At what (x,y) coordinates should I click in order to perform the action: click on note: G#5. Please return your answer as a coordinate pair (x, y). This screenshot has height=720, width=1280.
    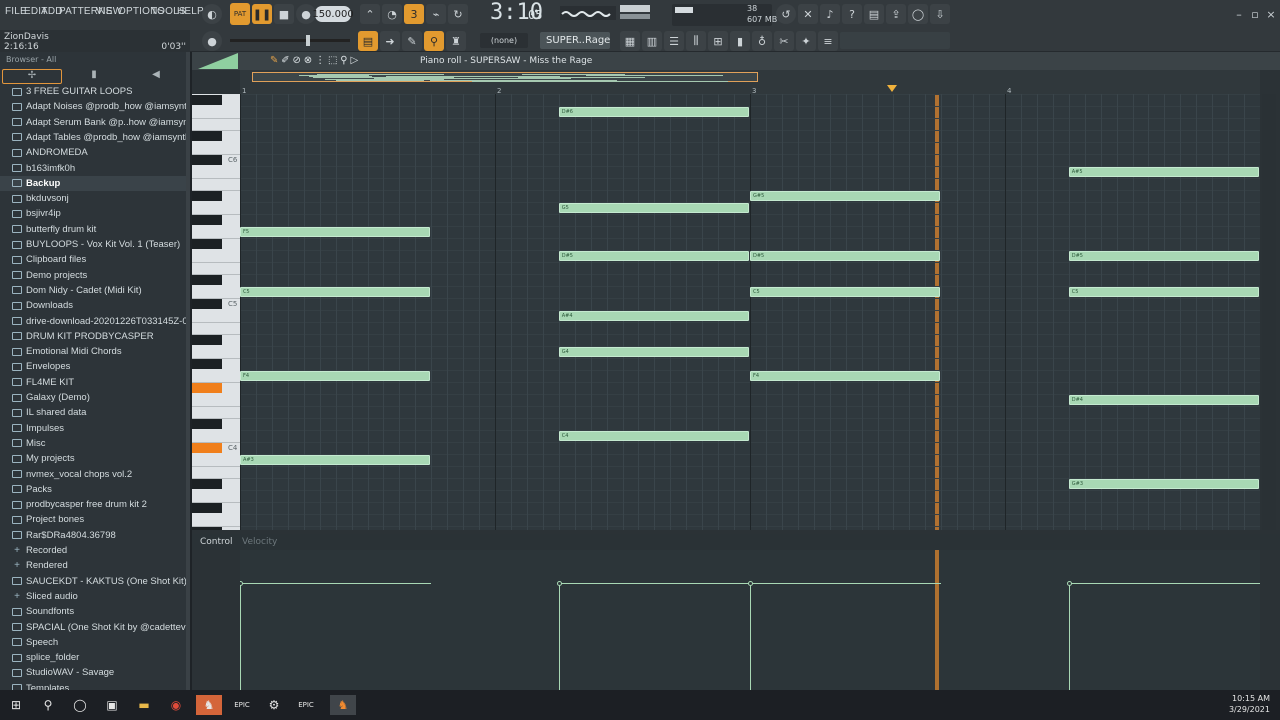
    Looking at the image, I should click on (845, 196).